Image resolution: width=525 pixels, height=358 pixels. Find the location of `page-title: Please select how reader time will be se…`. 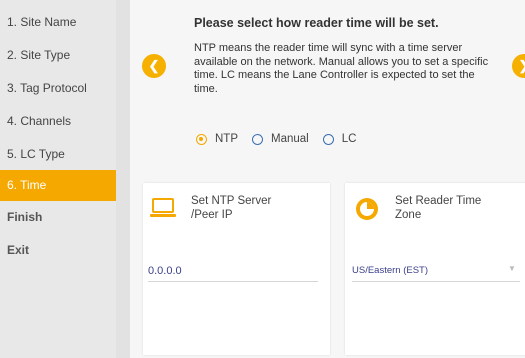

page-title: Please select how reader time will be se… is located at coordinates (316, 23).